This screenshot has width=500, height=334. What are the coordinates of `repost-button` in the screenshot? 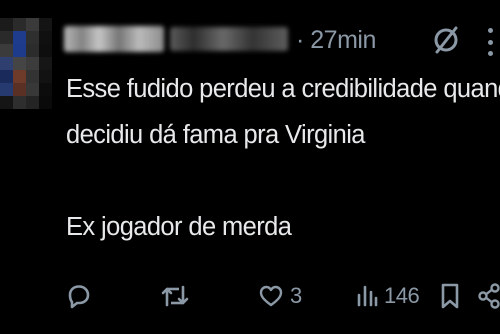 It's located at (175, 296).